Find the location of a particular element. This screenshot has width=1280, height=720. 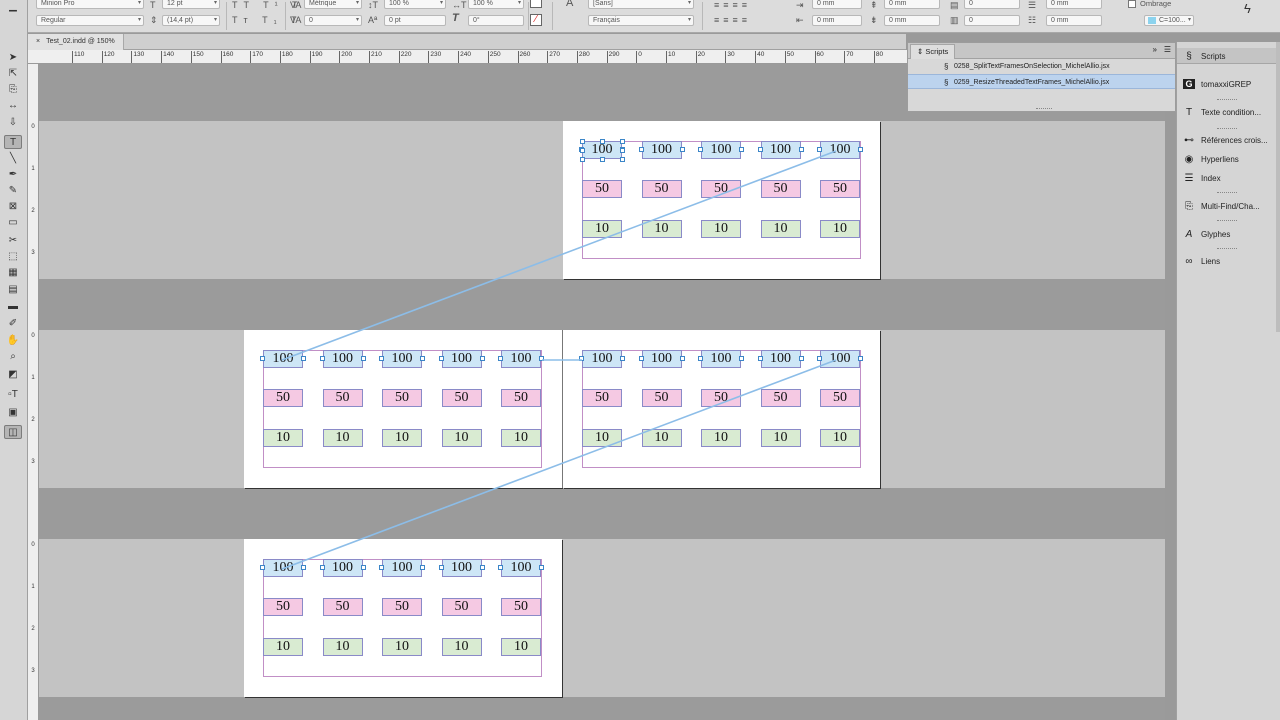

document-title: Test_02.indd @ 150% is located at coordinates (80, 41).